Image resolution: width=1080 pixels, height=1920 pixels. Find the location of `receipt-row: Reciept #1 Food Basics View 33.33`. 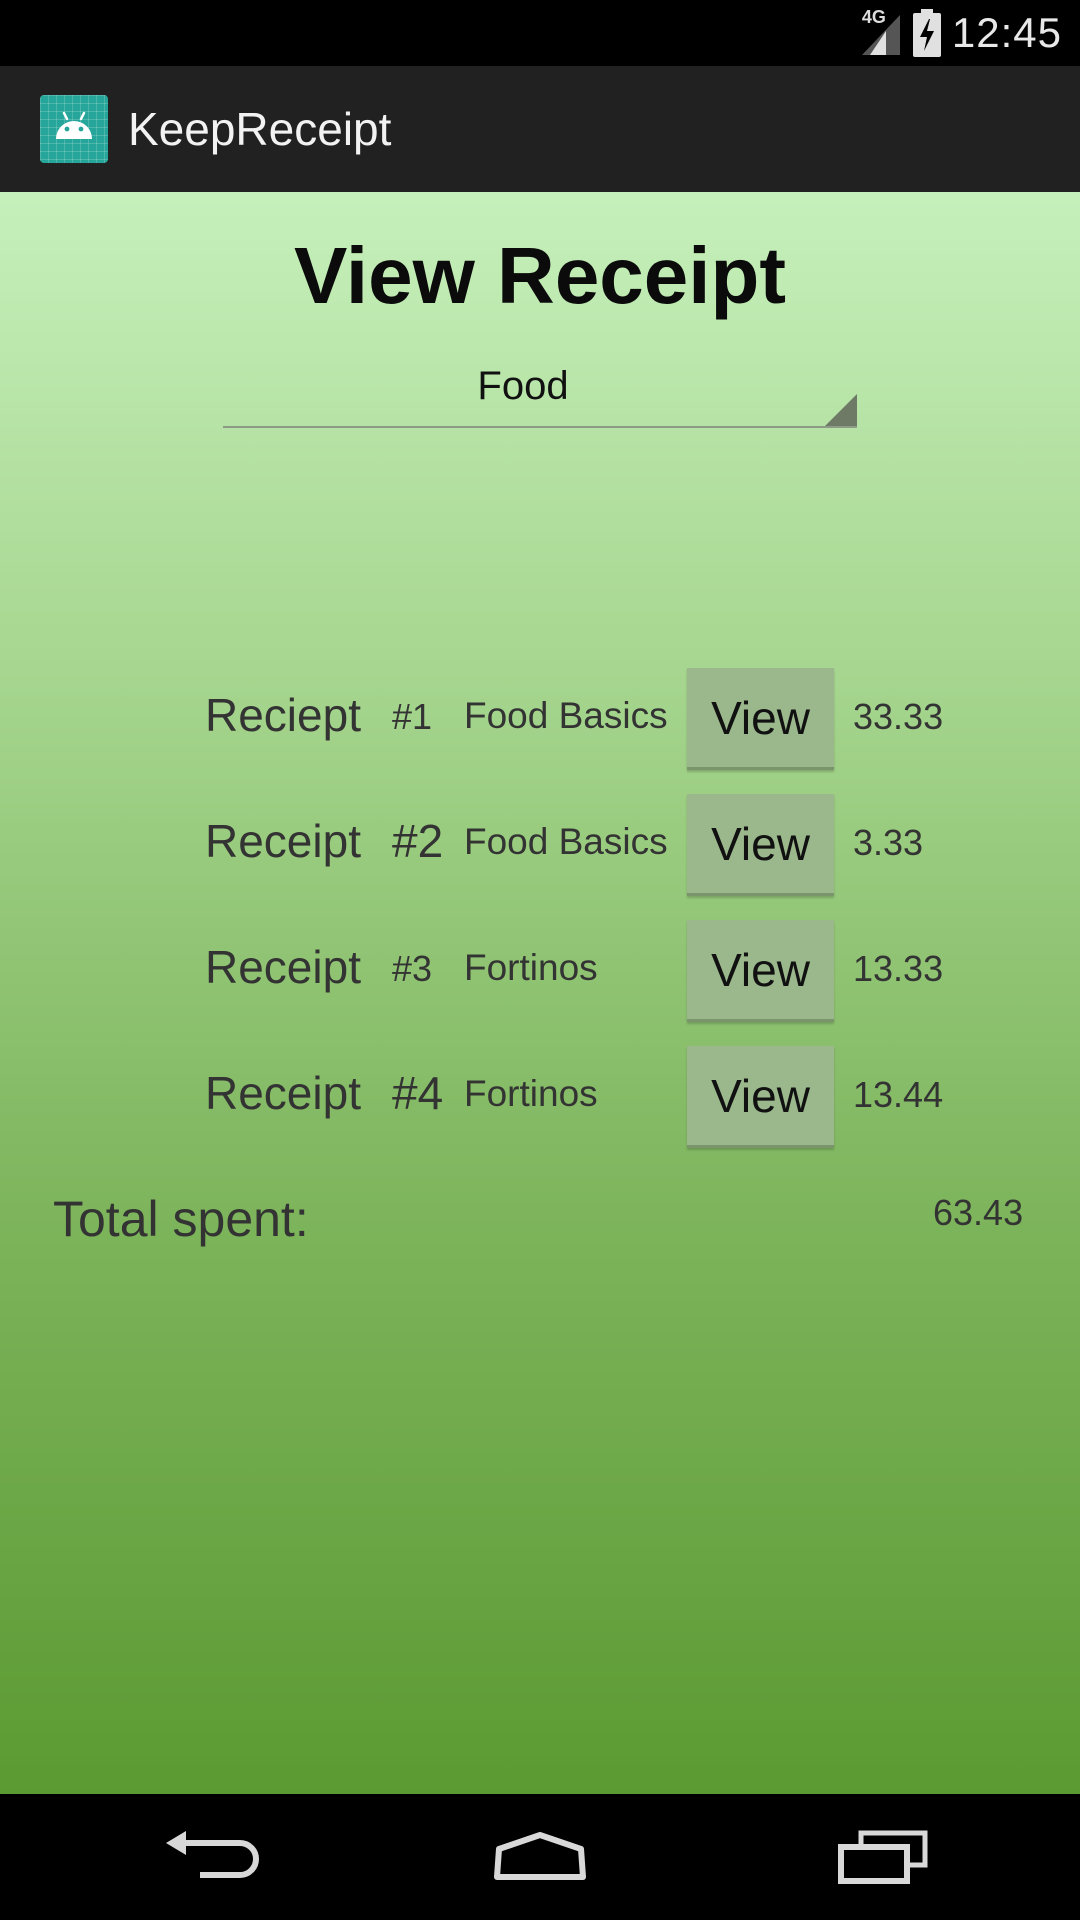

receipt-row: Reciept #1 Food Basics View 33.33 is located at coordinates (540, 720).